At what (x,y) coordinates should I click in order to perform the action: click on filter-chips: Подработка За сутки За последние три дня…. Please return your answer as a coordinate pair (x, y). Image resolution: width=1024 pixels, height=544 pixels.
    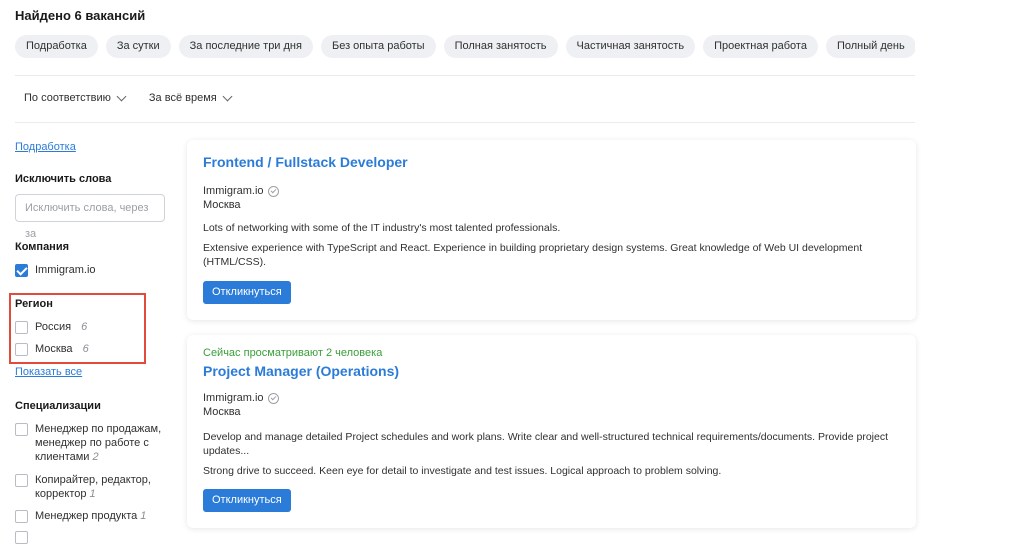
    Looking at the image, I should click on (465, 46).